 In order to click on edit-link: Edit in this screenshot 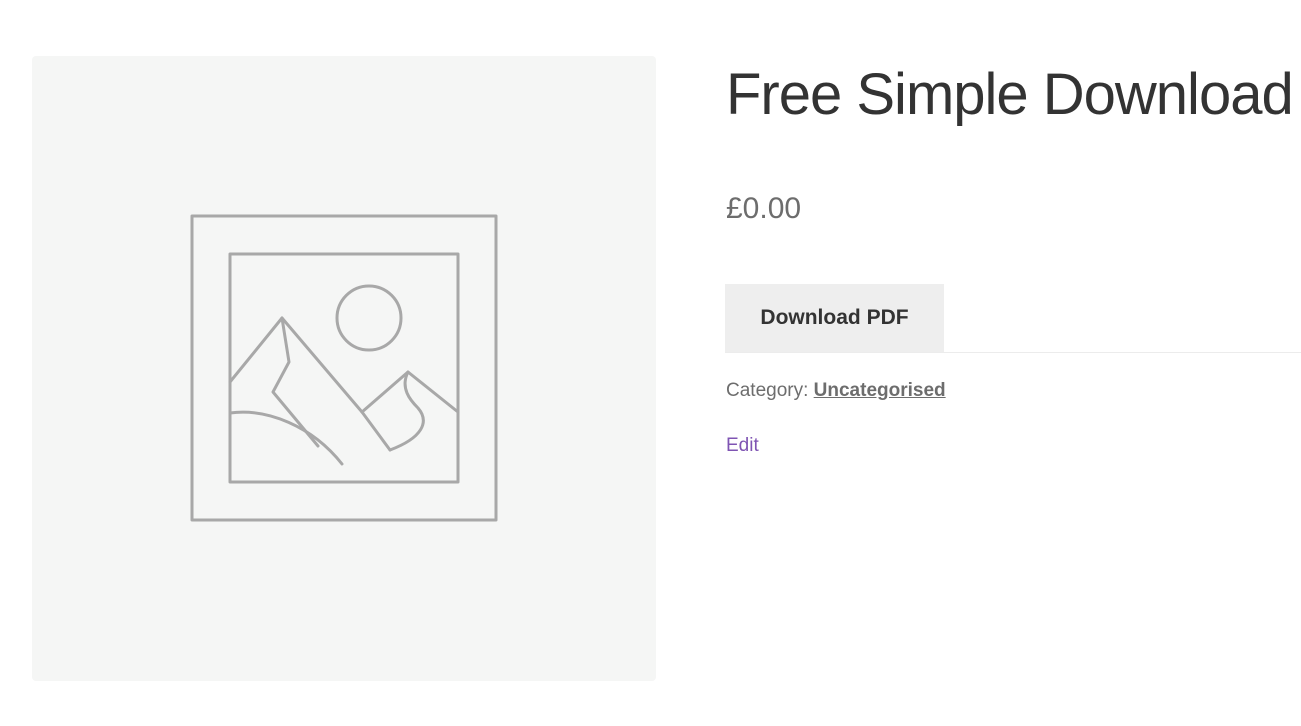, I will do `click(742, 446)`.